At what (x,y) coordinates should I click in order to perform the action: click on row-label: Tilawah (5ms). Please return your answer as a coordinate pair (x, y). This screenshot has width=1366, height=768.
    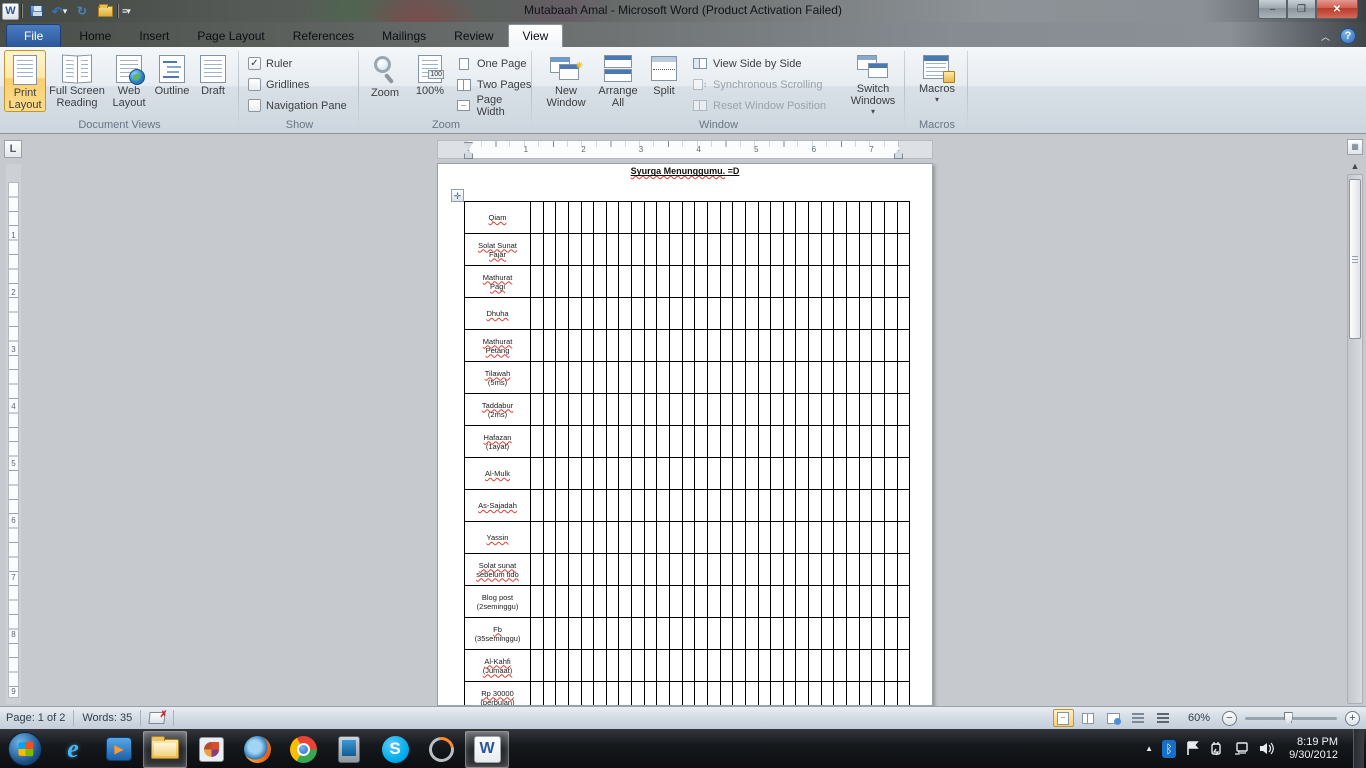
    Looking at the image, I should click on (498, 377).